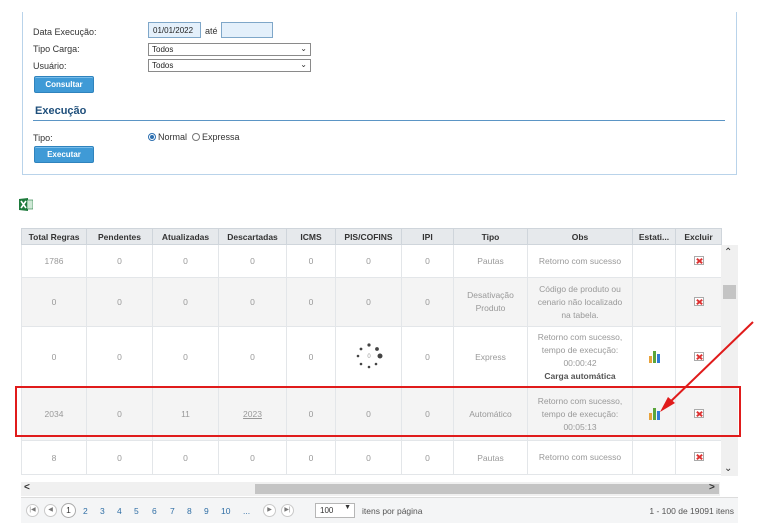  I want to click on highlight-box, so click(378, 411).